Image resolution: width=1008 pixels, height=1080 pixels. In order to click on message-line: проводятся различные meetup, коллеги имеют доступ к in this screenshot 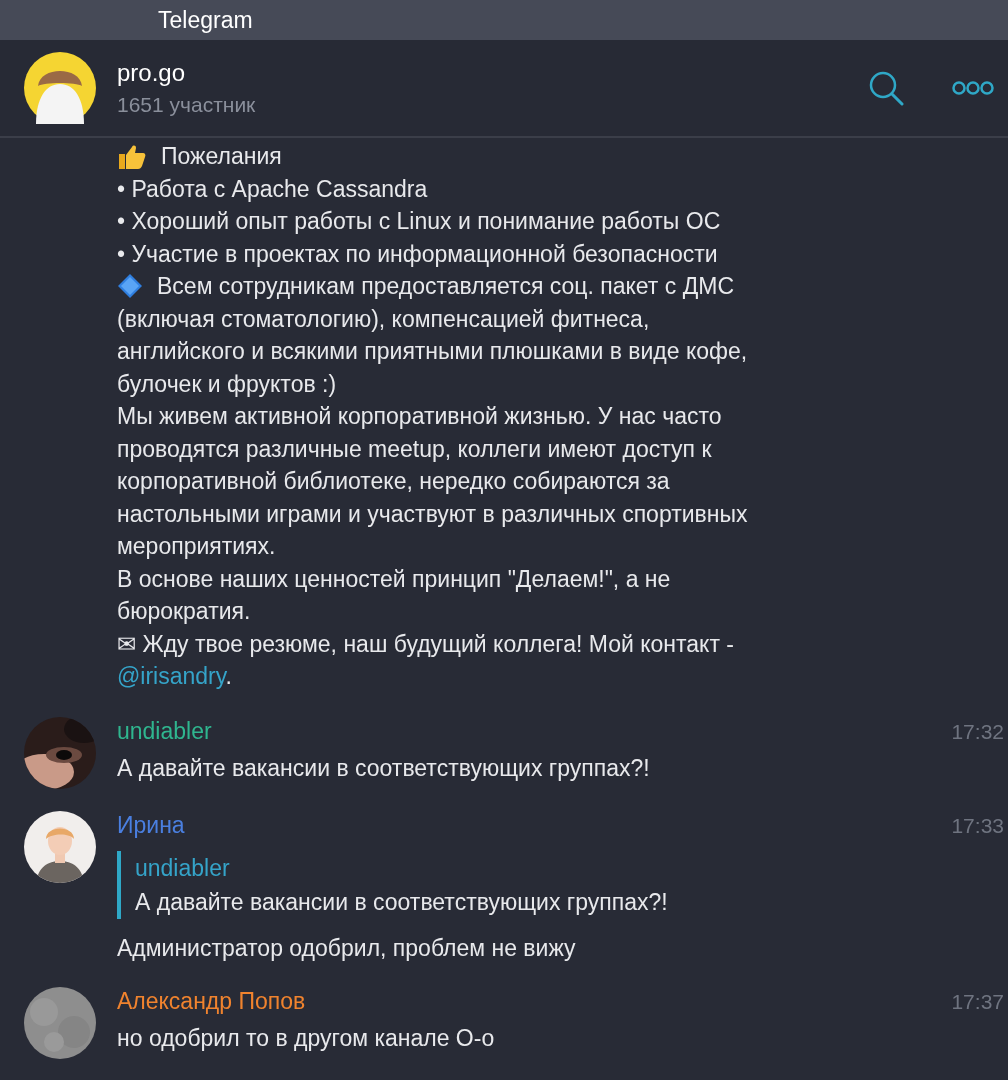, I will do `click(415, 449)`.